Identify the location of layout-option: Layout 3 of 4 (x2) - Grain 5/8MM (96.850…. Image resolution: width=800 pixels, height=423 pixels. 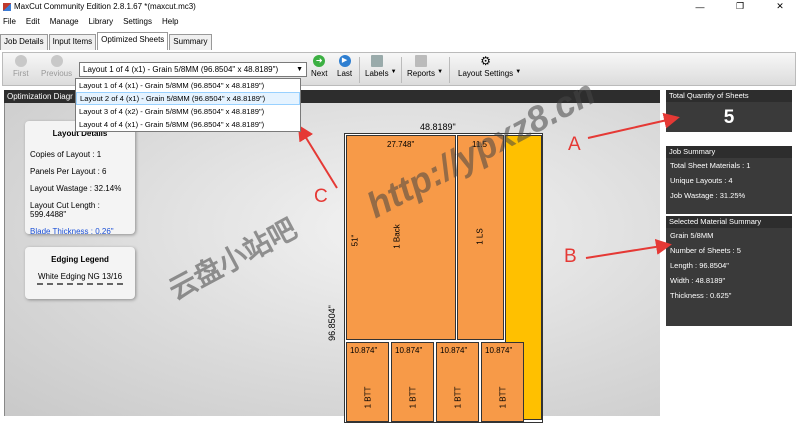
(188, 111).